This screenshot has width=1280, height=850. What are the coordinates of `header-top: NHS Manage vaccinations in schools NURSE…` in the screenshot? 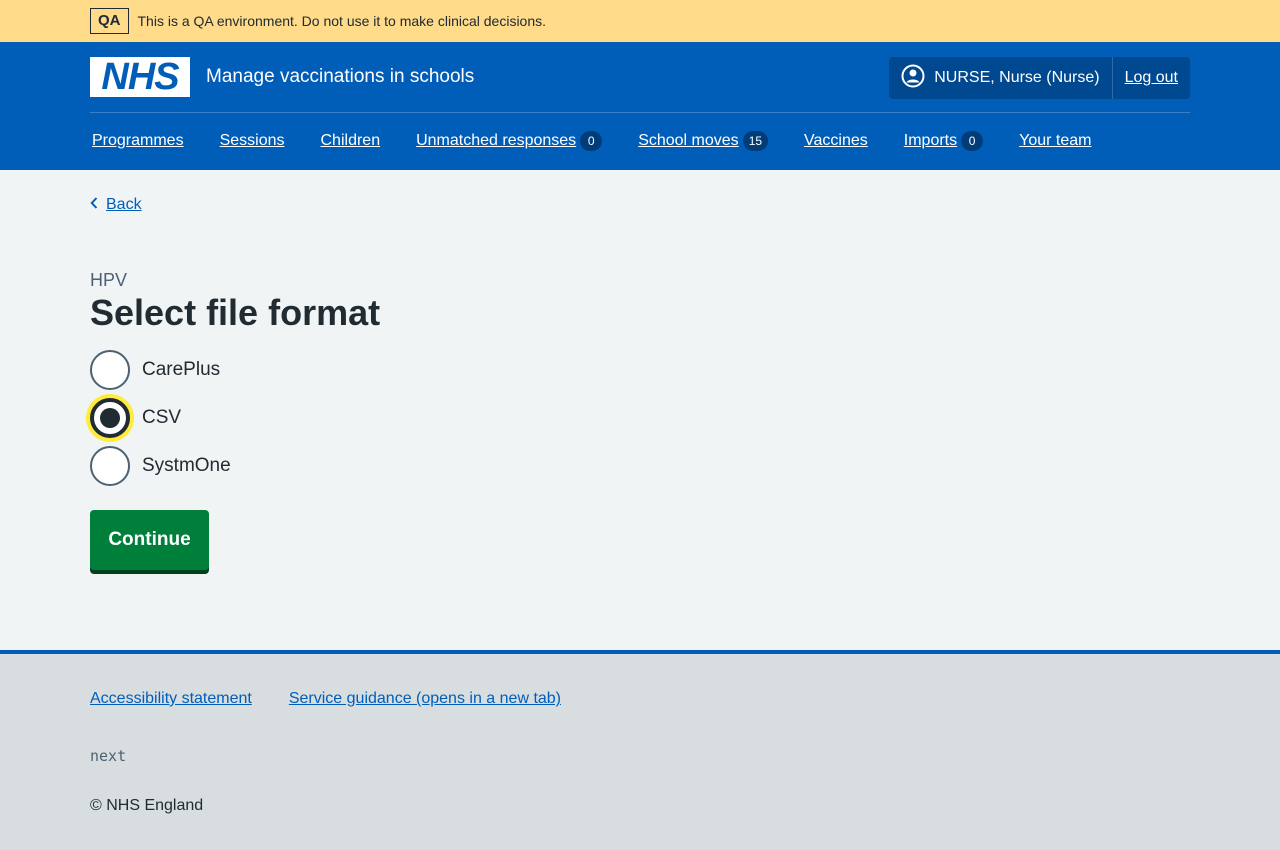 It's located at (640, 77).